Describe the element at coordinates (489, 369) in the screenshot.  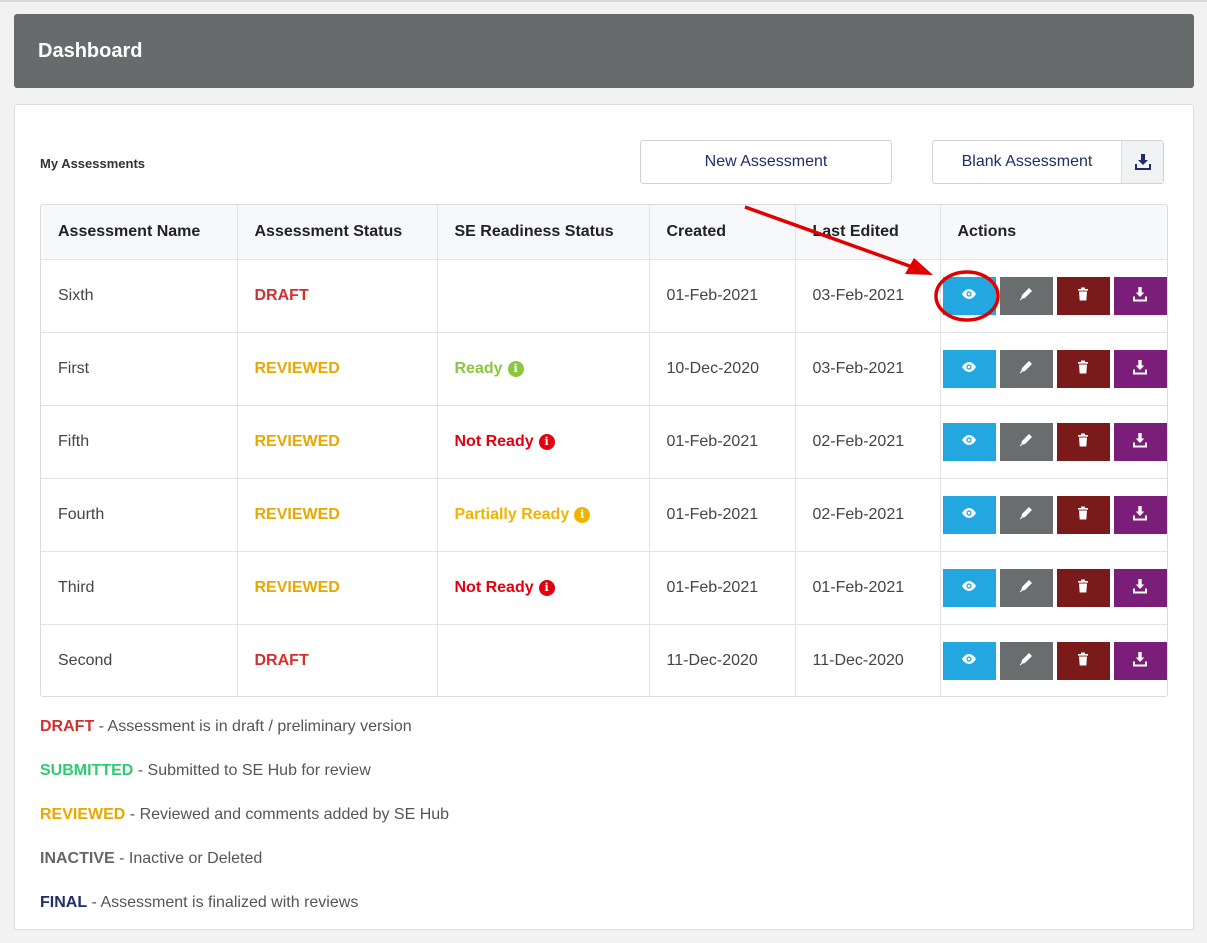
I see `readiness-status: Ready i` at that location.